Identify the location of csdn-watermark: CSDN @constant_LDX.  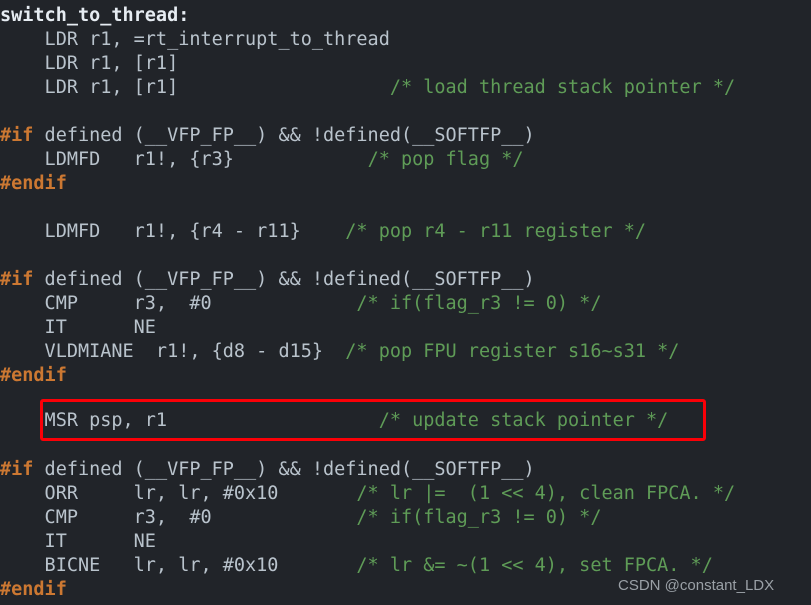
(696, 585).